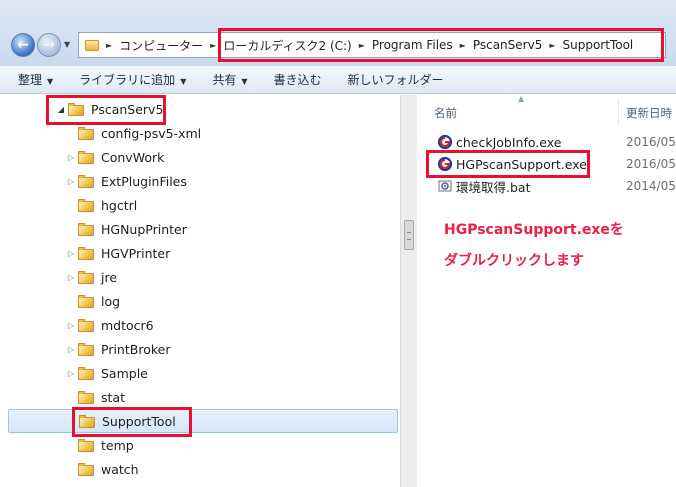 The height and width of the screenshot is (487, 676). What do you see at coordinates (618, 112) in the screenshot?
I see `column-divider` at bounding box center [618, 112].